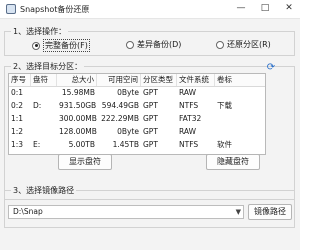 The width and height of the screenshot is (320, 250). Describe the element at coordinates (85, 162) in the screenshot. I see `show-drive-button: 显示盘符` at that location.